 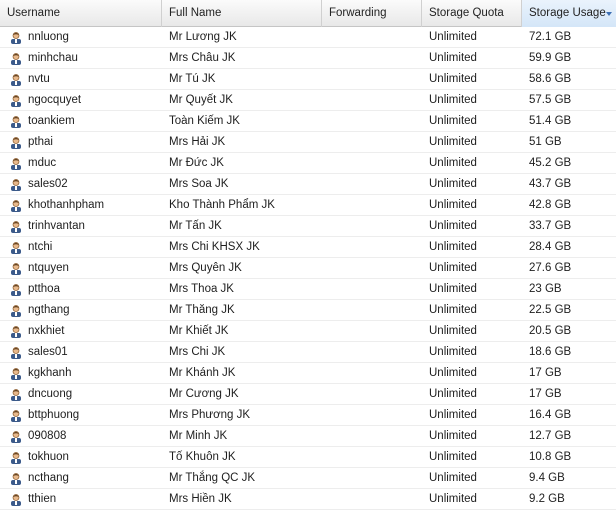 I want to click on column-header-storage-quota: Storage Quota, so click(x=472, y=13).